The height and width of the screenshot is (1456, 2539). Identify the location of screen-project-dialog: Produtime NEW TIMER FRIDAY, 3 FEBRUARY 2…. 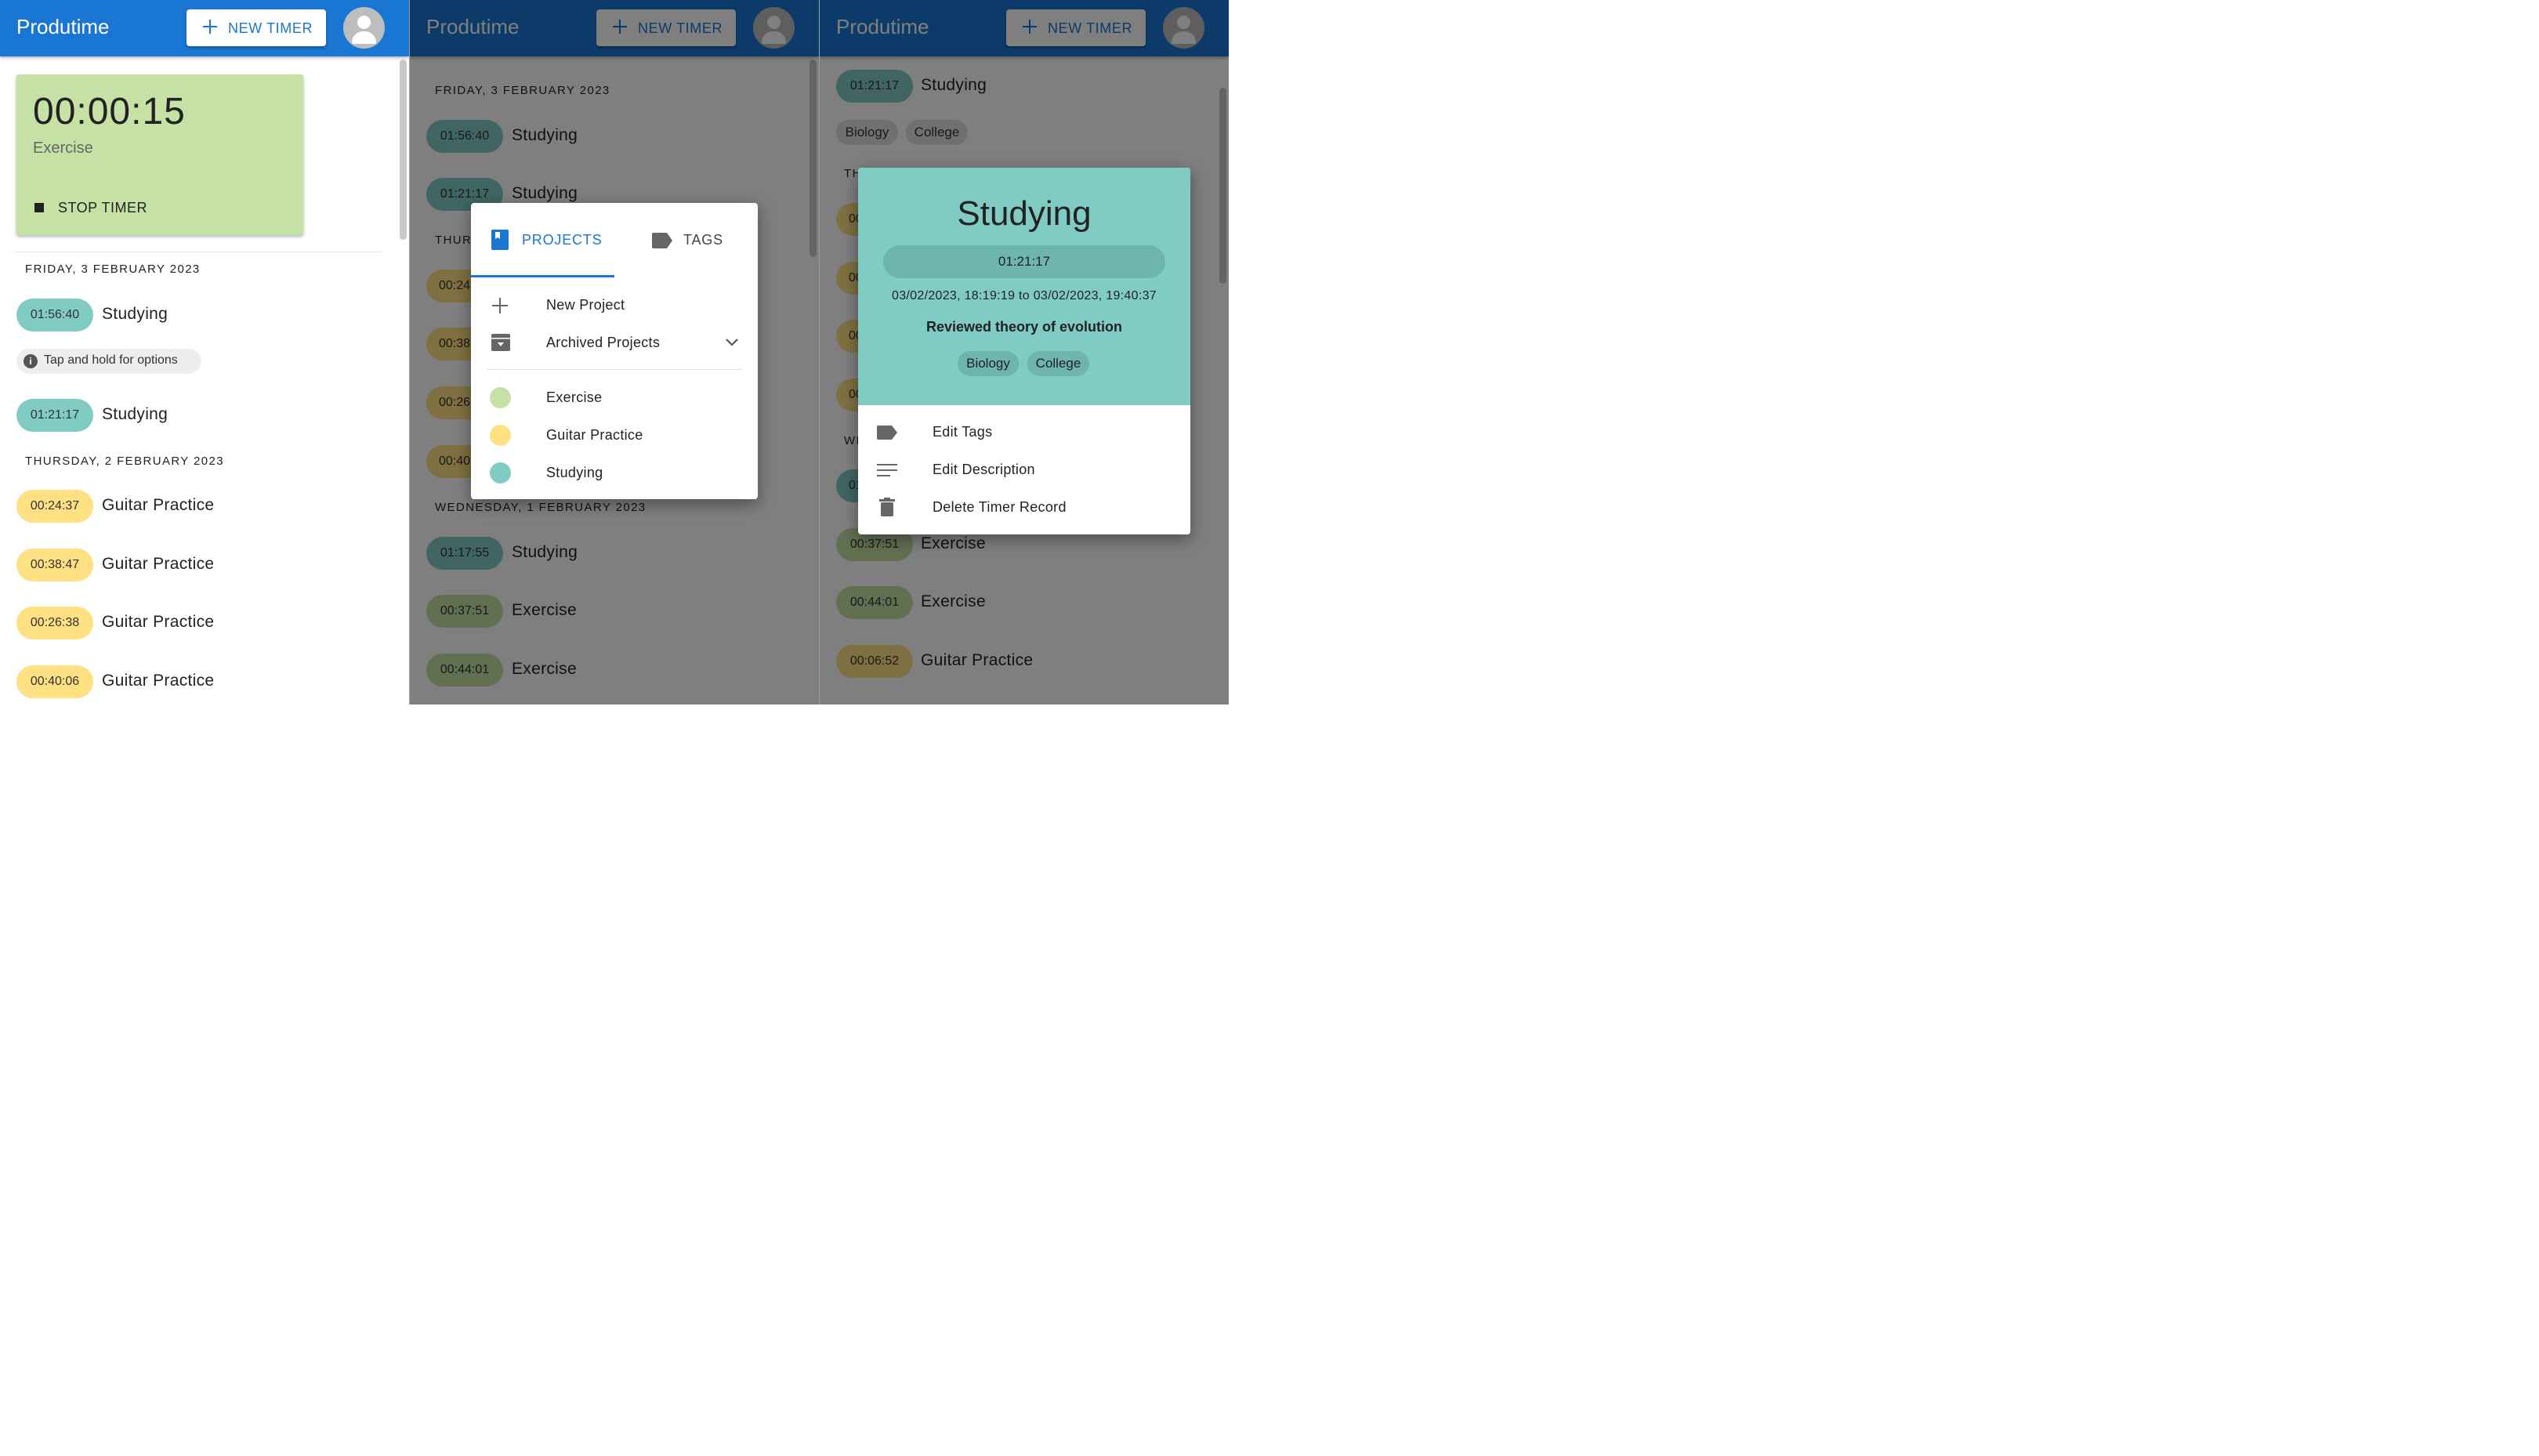
(615, 352).